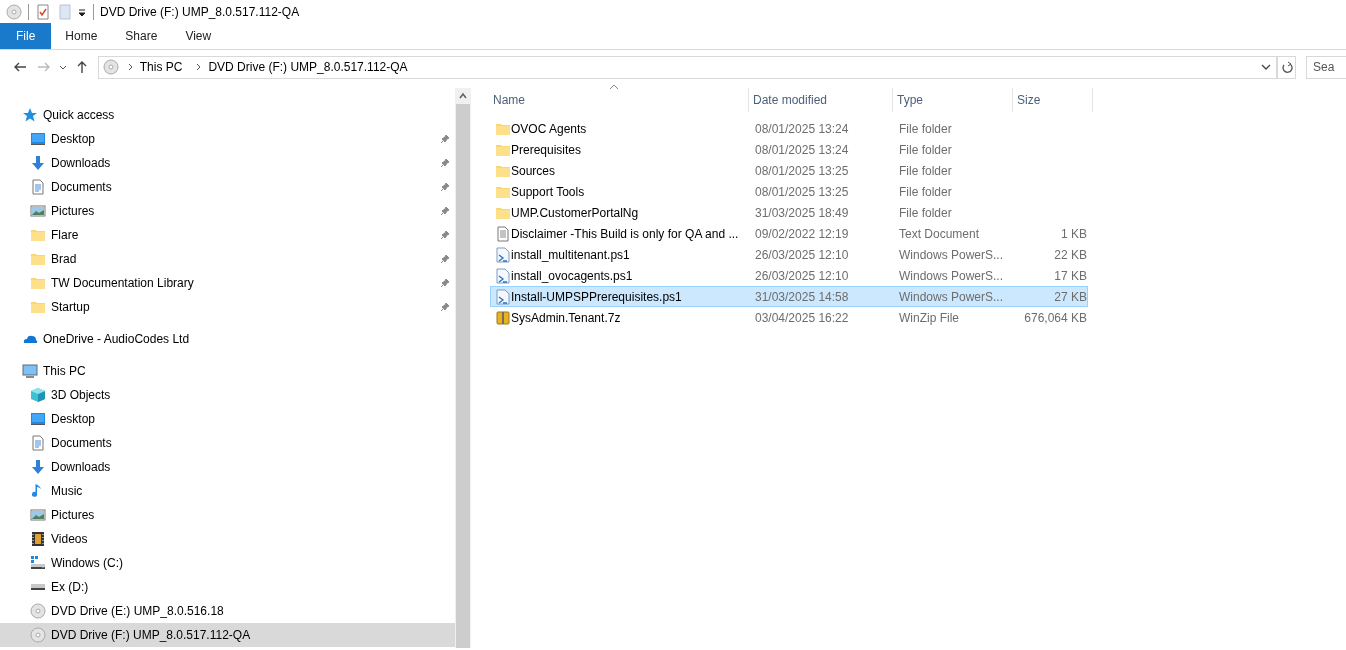  I want to click on file-name: install_multitenant.ps1, so click(570, 255).